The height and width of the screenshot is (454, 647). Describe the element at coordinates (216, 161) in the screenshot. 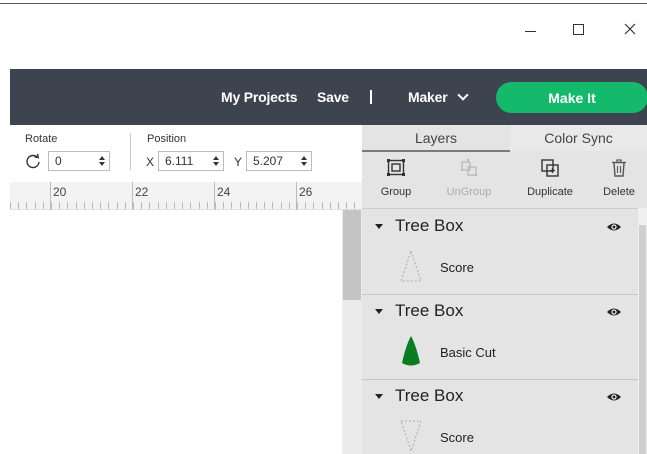

I see `position-x-stepper` at that location.